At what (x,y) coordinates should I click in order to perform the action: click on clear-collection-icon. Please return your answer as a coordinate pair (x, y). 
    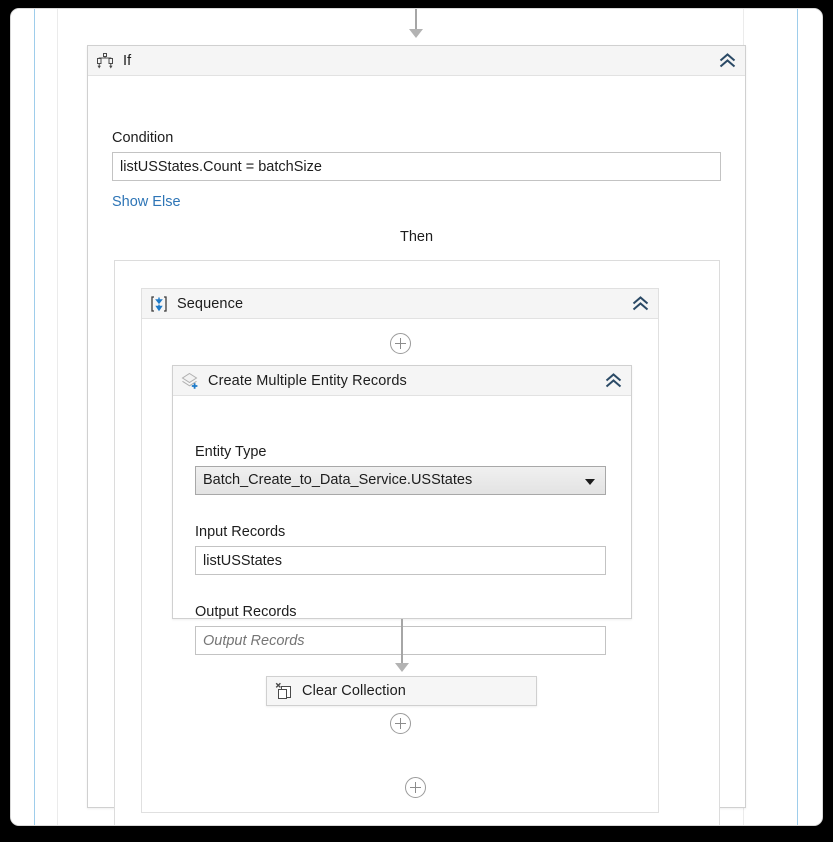
    Looking at the image, I should click on (284, 691).